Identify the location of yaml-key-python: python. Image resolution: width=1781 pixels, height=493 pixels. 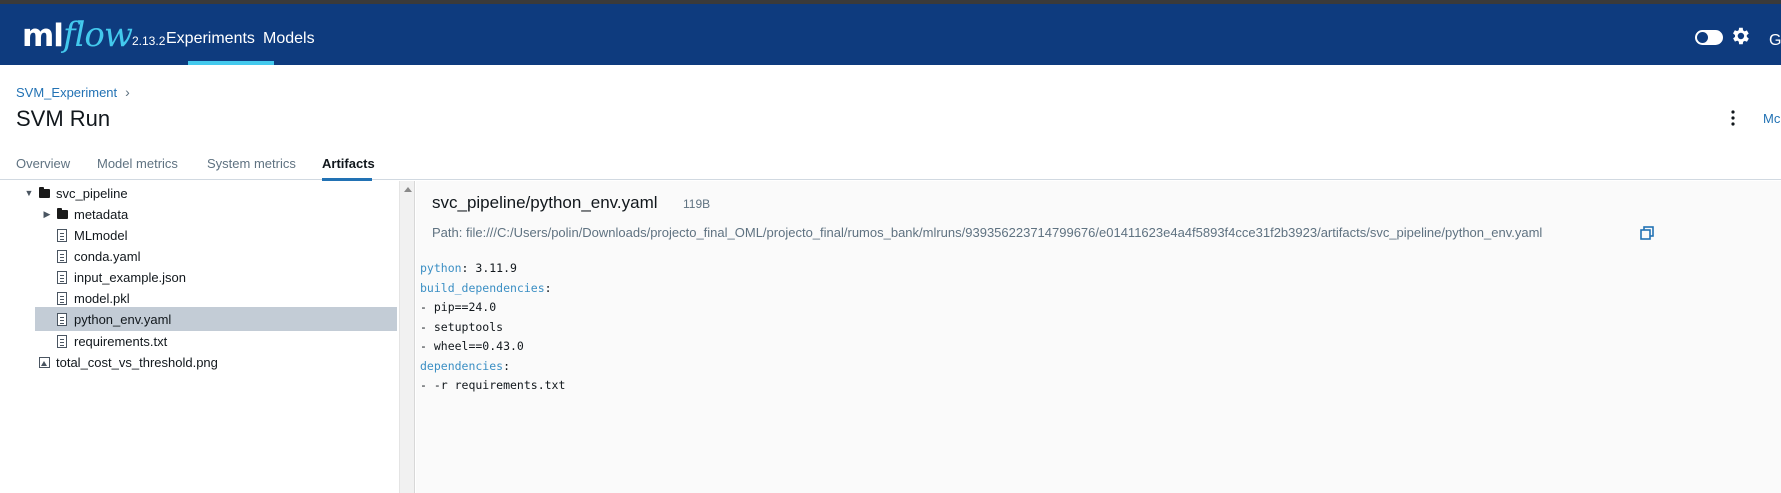
(441, 268).